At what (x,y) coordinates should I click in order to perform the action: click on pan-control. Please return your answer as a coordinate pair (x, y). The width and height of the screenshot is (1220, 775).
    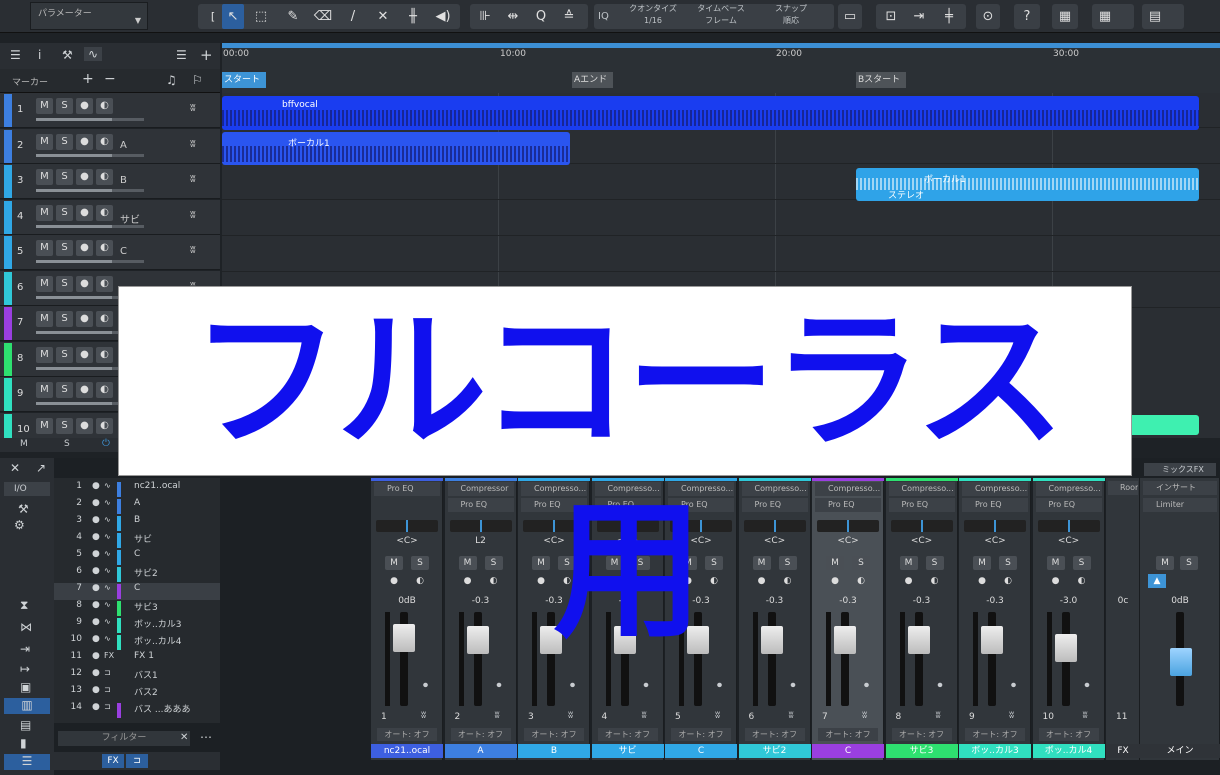
    Looking at the image, I should click on (407, 526).